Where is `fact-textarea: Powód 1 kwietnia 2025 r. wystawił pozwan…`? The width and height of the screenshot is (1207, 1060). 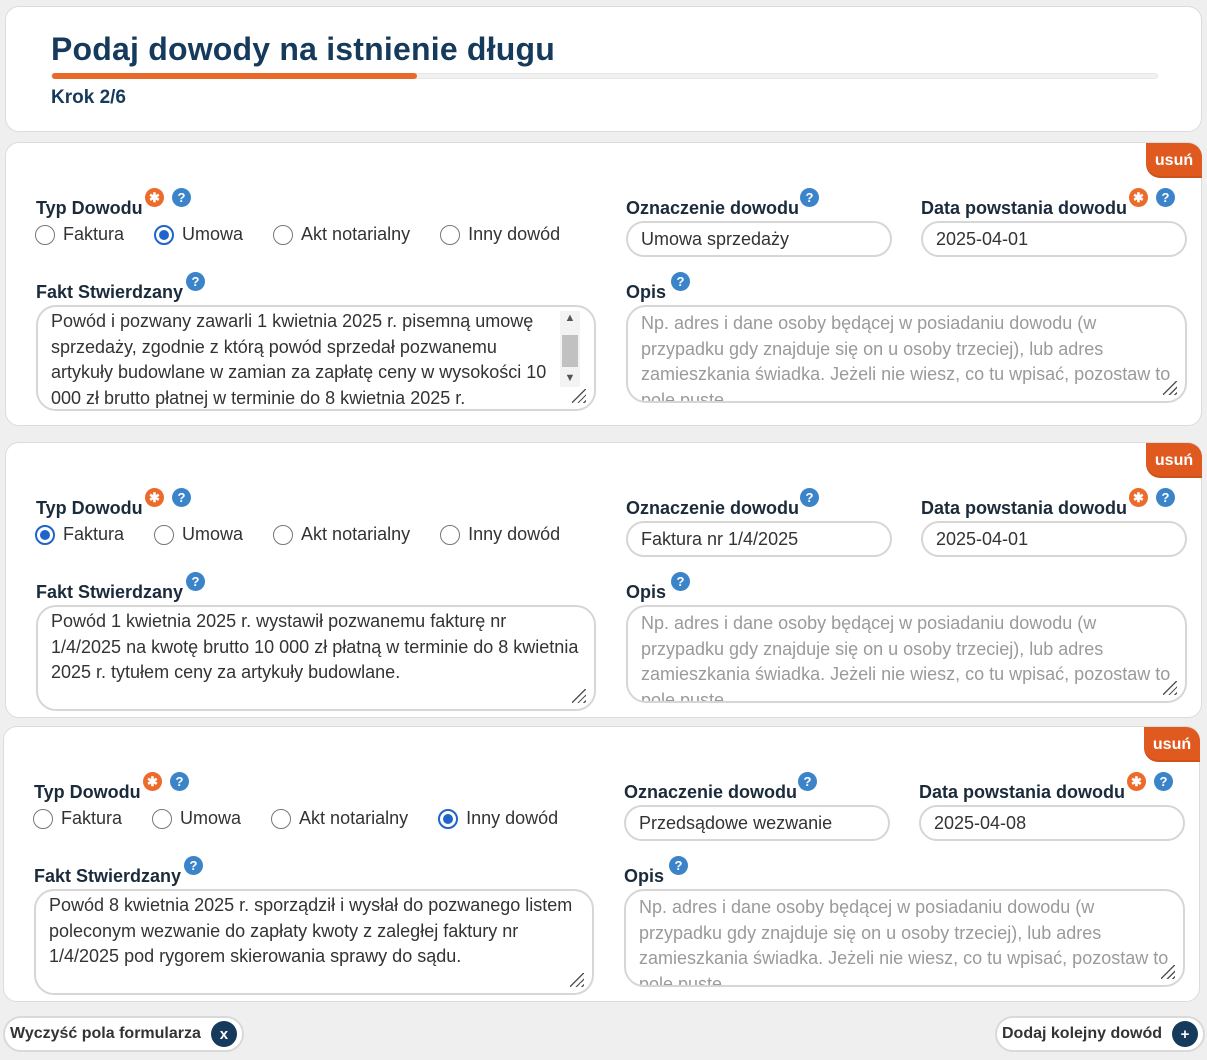
fact-textarea: Powód 1 kwietnia 2025 r. wystawił pozwan… is located at coordinates (316, 658).